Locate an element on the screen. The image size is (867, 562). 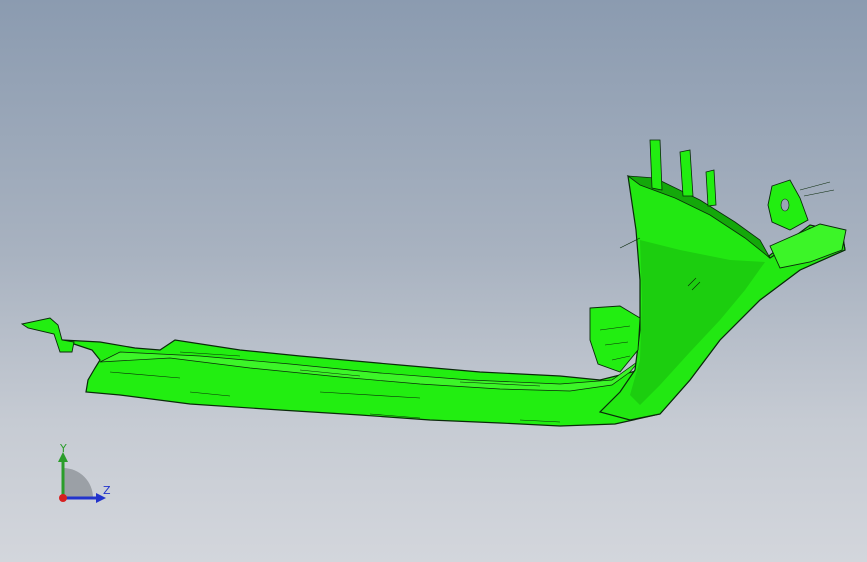
bracket-hole is located at coordinates (785, 205).